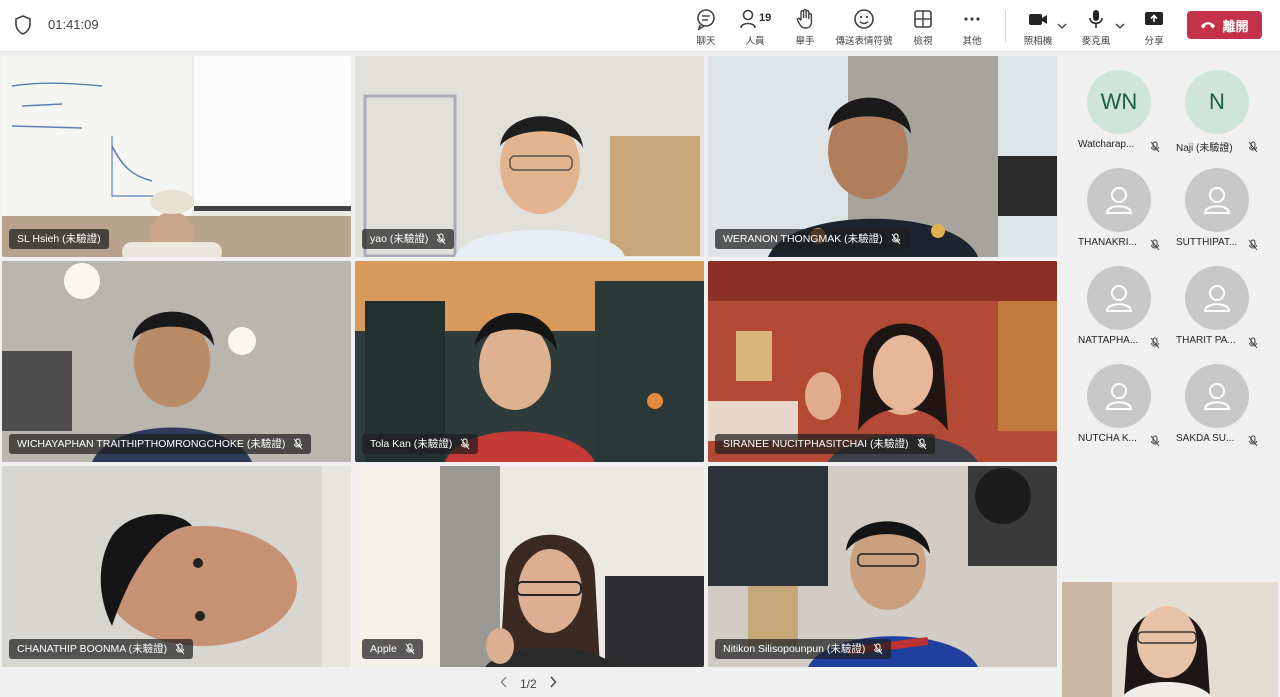  I want to click on participant-name-tag: WERANON THONGMAK (未驗證), so click(812, 239).